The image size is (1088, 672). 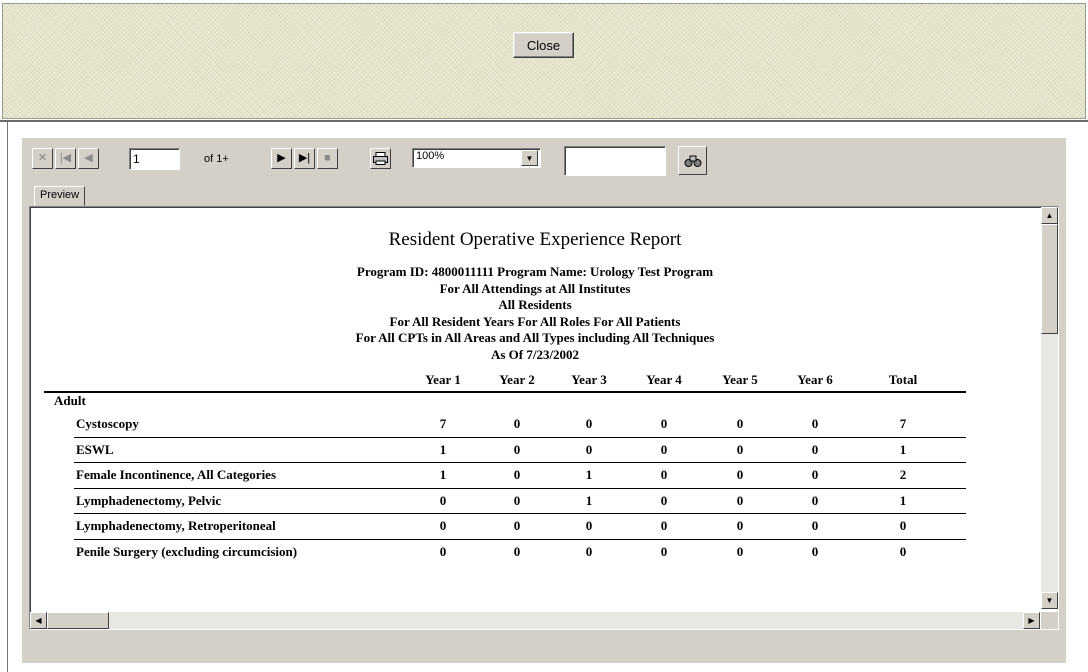 What do you see at coordinates (1049, 620) in the screenshot?
I see `scroll-corner` at bounding box center [1049, 620].